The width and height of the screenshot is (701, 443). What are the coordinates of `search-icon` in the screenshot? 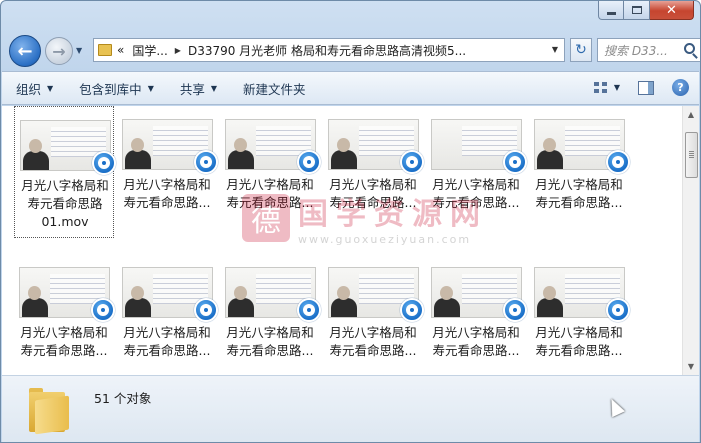 It's located at (689, 48).